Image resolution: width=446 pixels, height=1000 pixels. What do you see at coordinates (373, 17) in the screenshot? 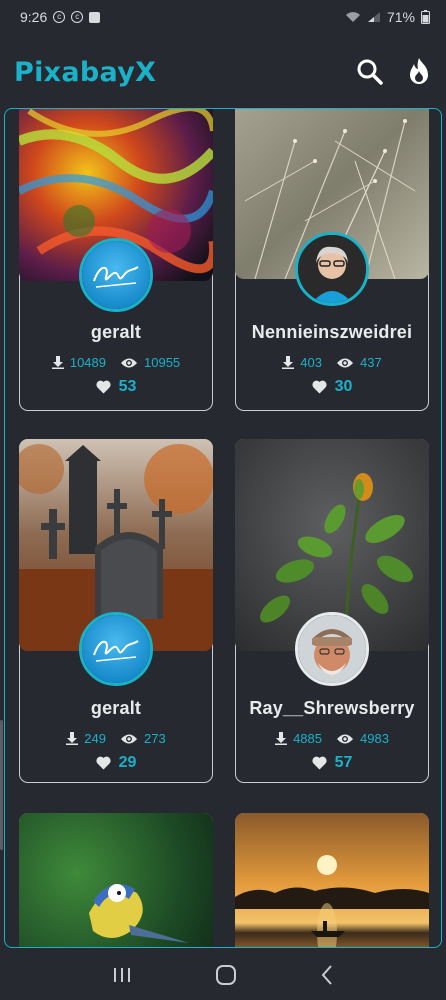
I see `signal-icon` at bounding box center [373, 17].